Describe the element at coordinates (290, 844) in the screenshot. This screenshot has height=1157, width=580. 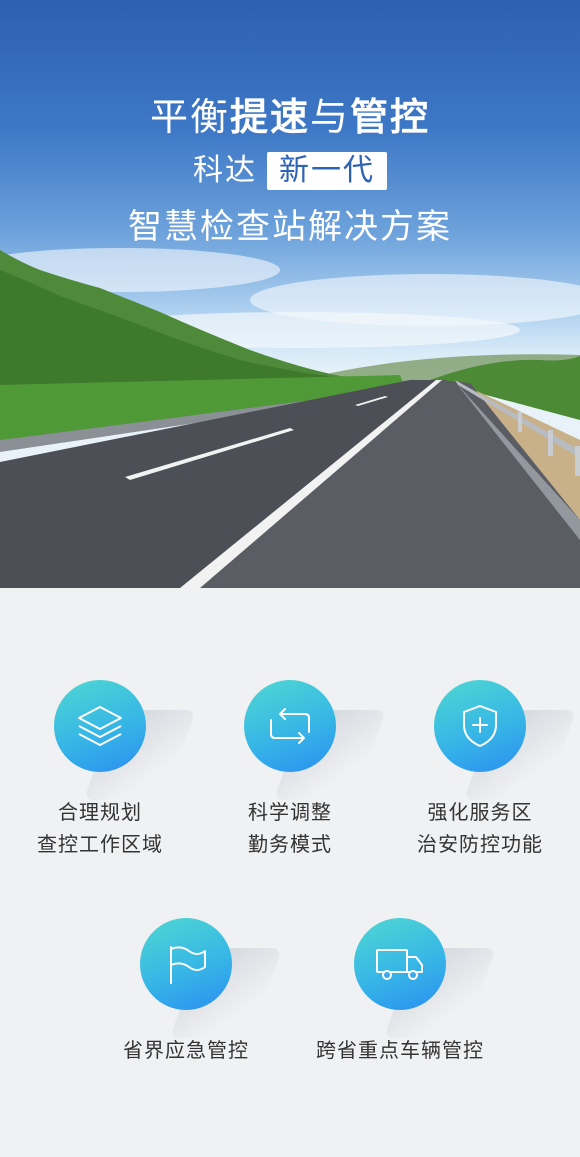
I see `feature-label-line: 勤务模式` at that location.